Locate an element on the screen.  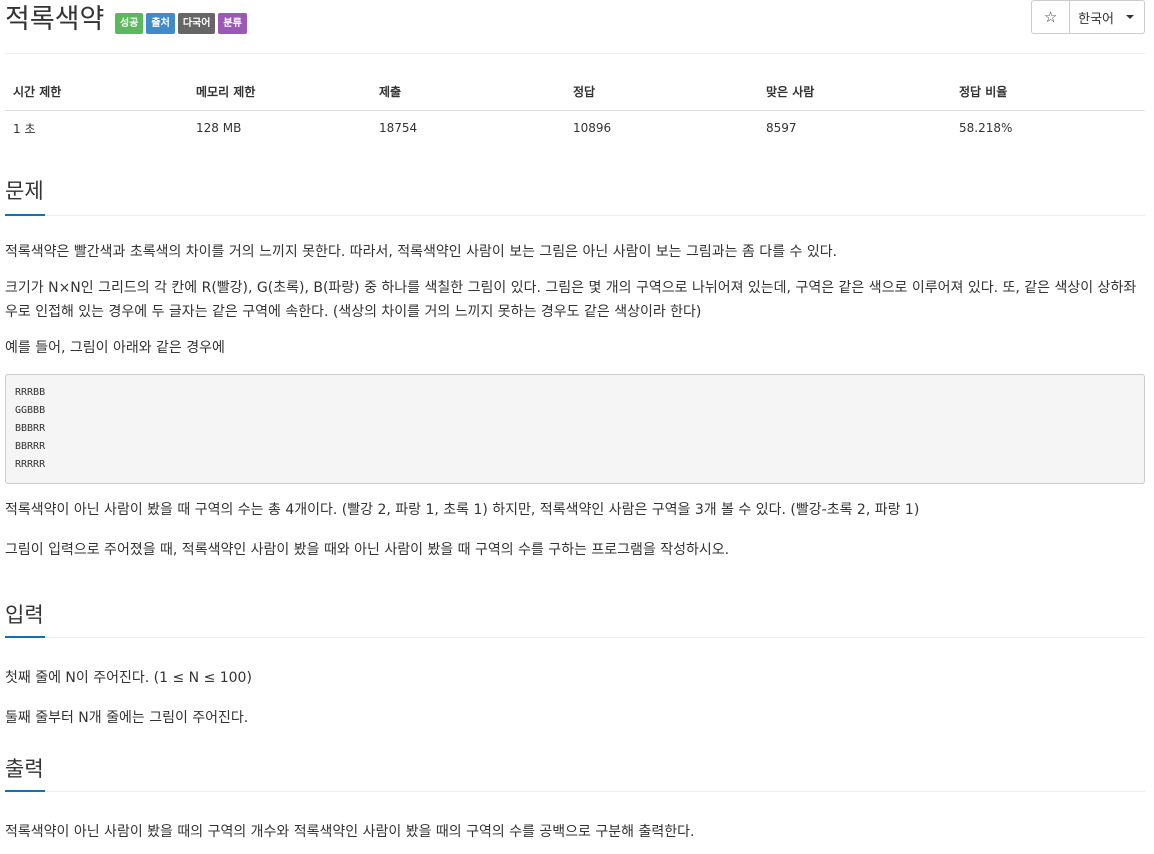
table-row: 1 초 128 MB 18754 10896 8597 58.218% is located at coordinates (575, 128).